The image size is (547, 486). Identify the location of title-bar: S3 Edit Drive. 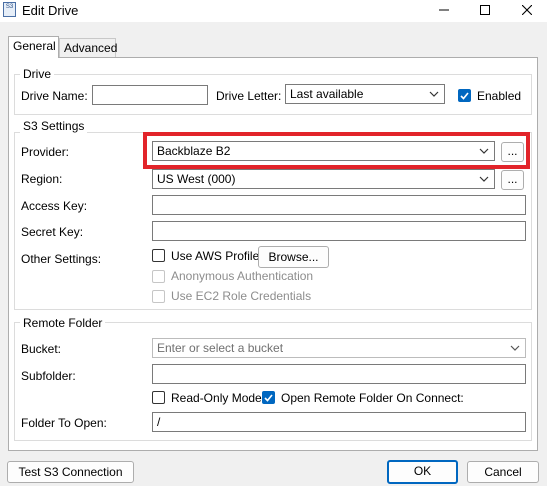
(273, 11).